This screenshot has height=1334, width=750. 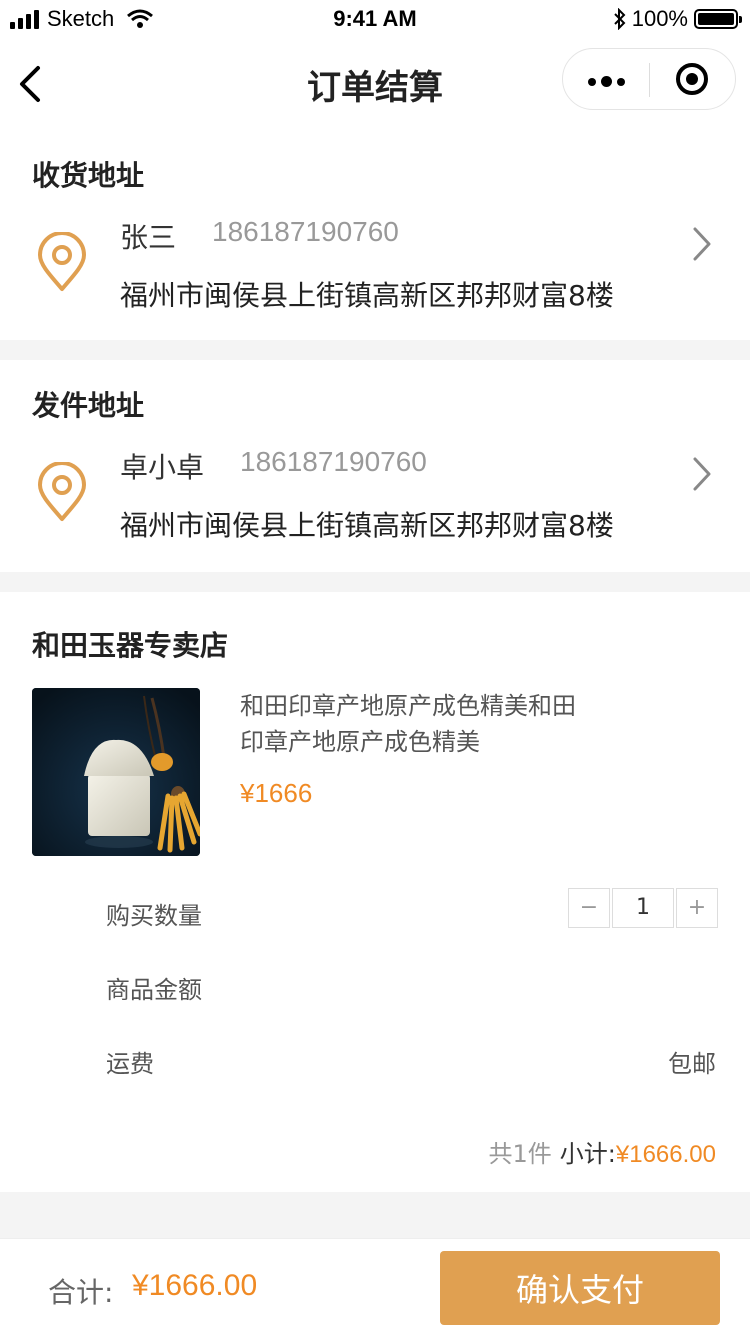 I want to click on jade-seal-image, so click(x=116, y=772).